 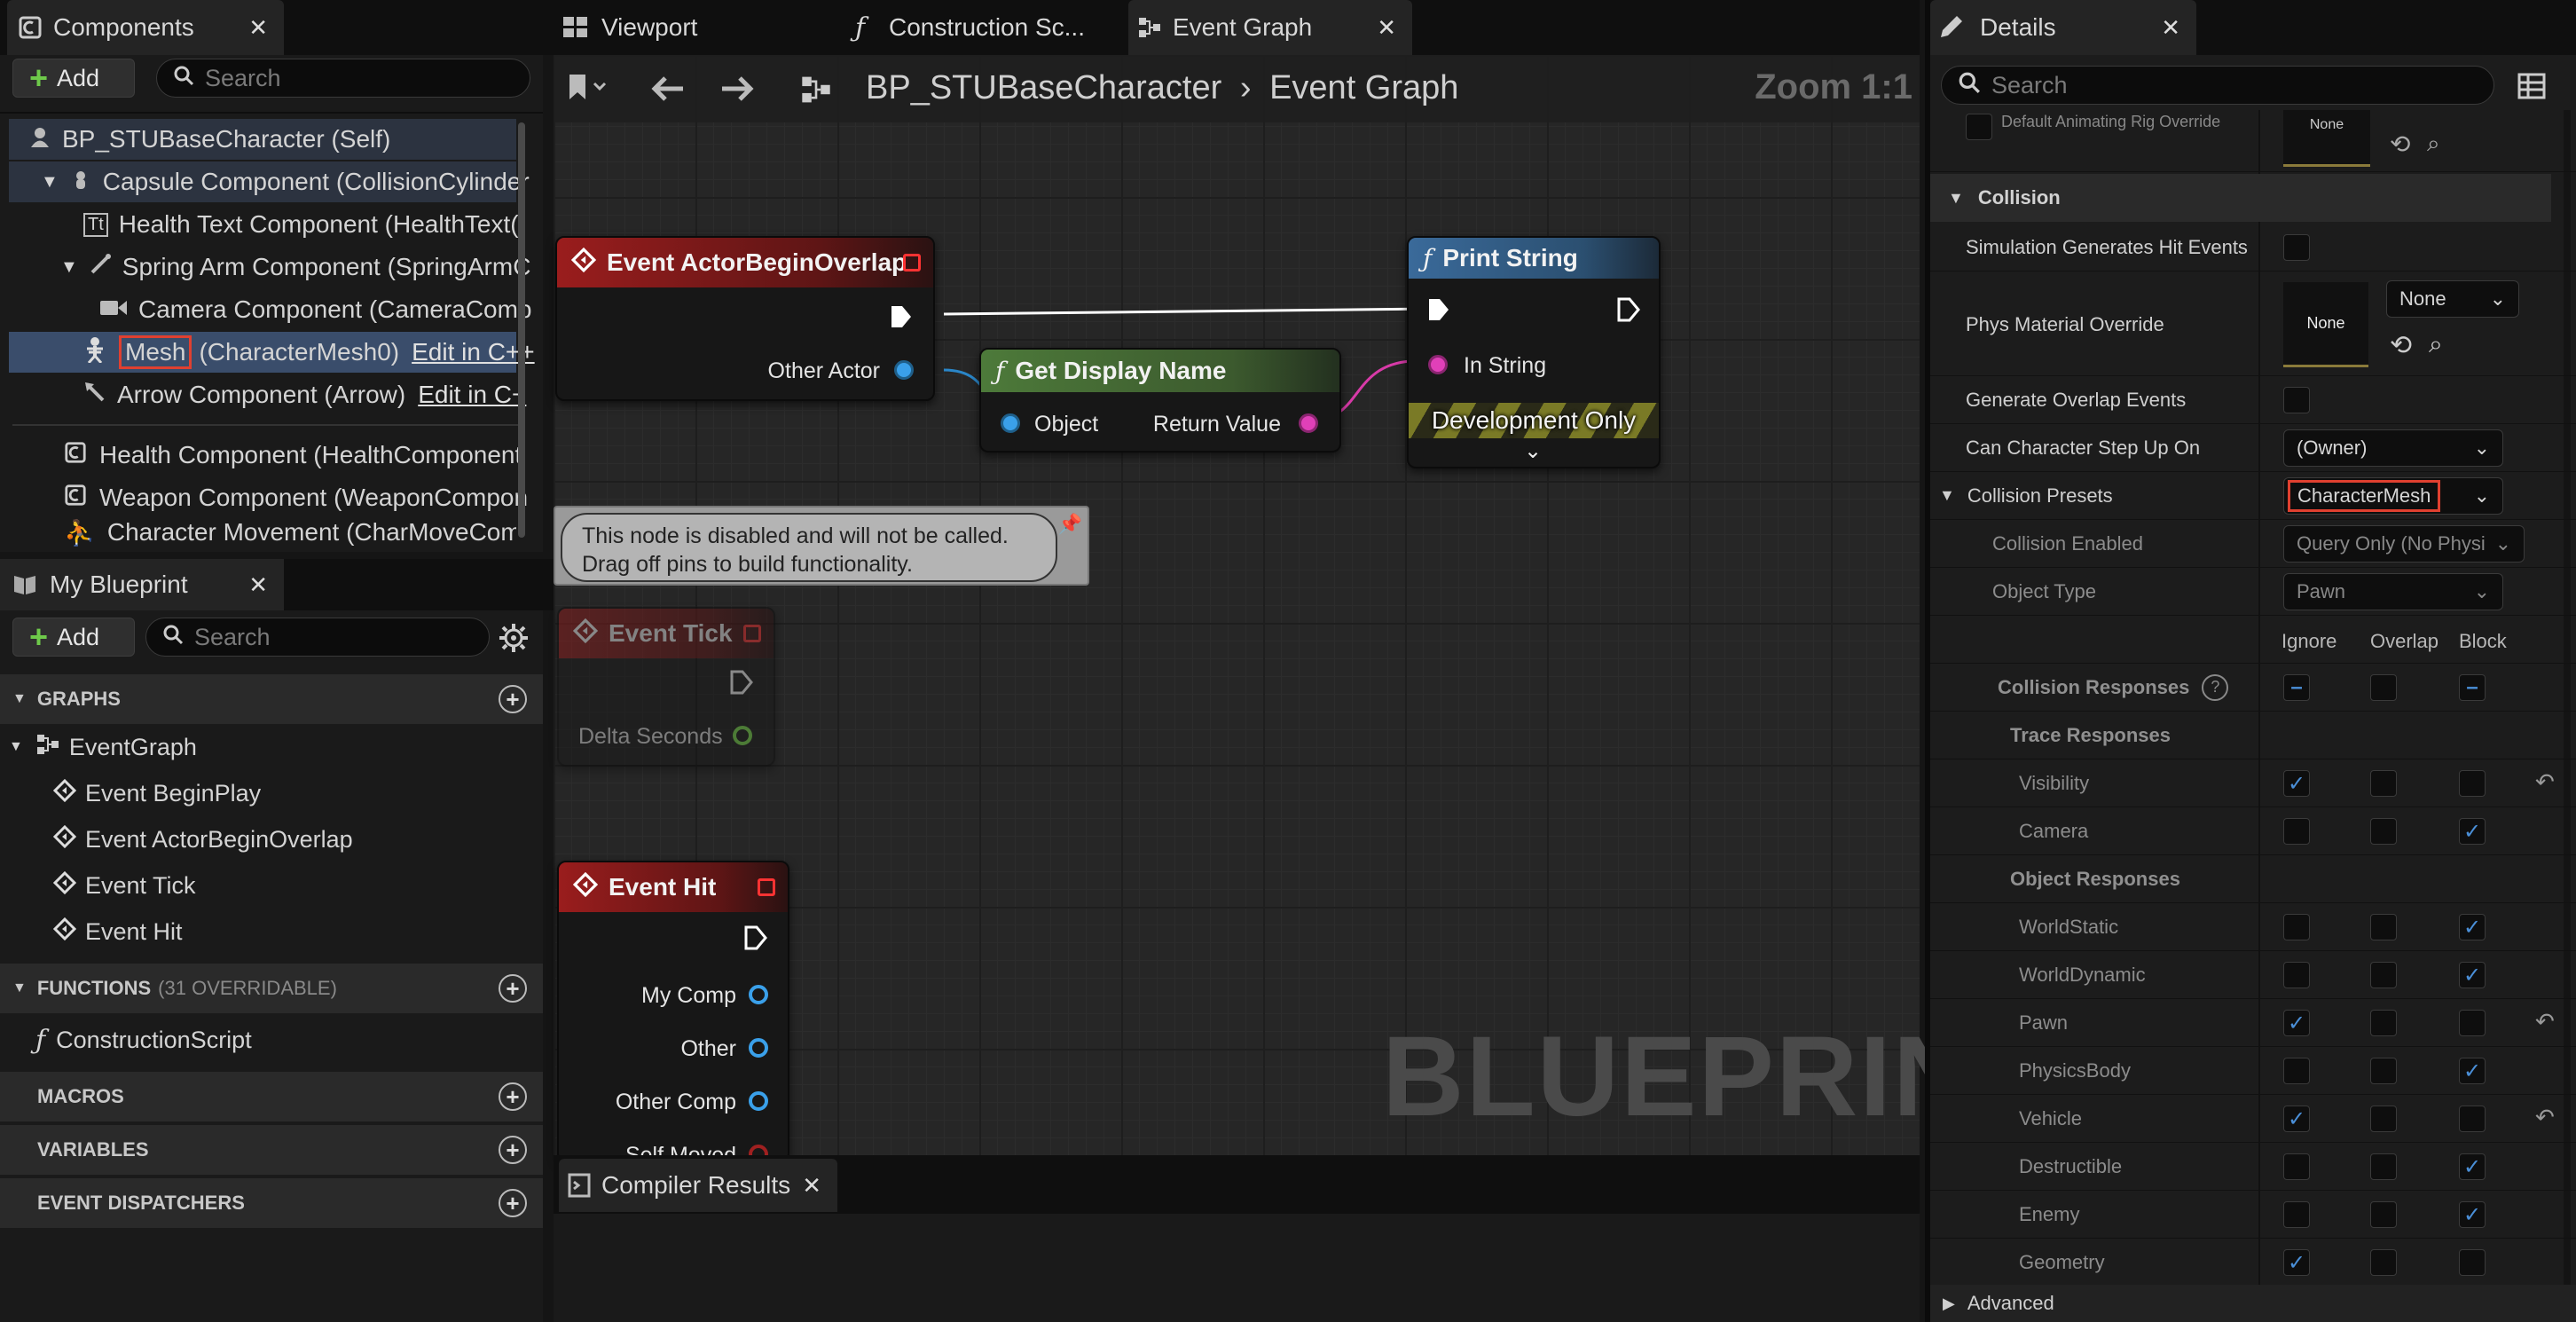 I want to click on tab-viewport: Viewport, so click(x=691, y=27).